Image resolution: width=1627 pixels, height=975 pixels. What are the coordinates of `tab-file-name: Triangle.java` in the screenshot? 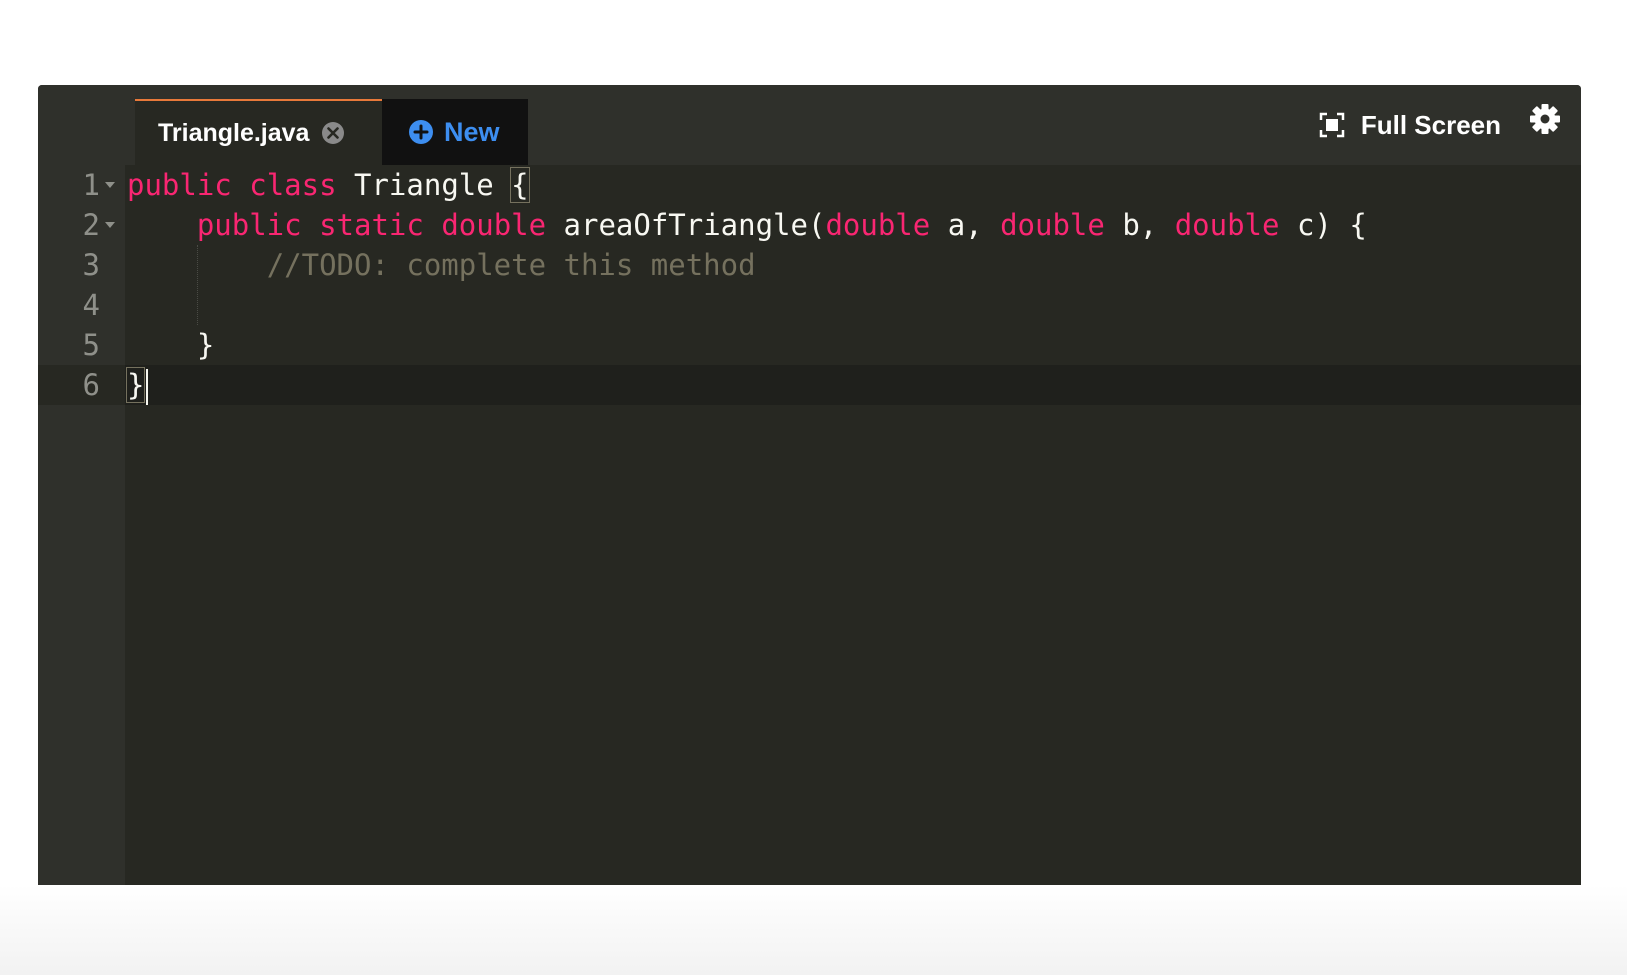 It's located at (234, 132).